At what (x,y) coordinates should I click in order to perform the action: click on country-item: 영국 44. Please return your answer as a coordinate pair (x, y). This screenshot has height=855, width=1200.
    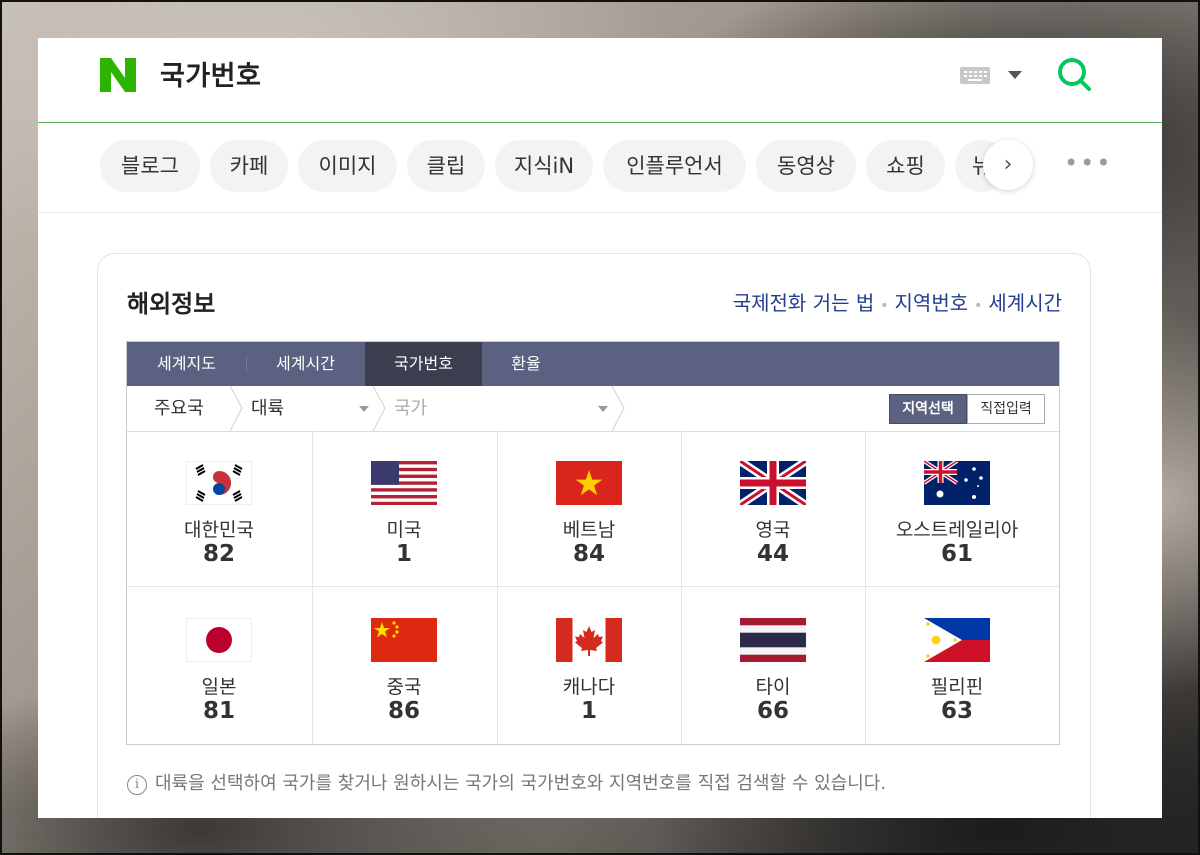
    Looking at the image, I should click on (773, 509).